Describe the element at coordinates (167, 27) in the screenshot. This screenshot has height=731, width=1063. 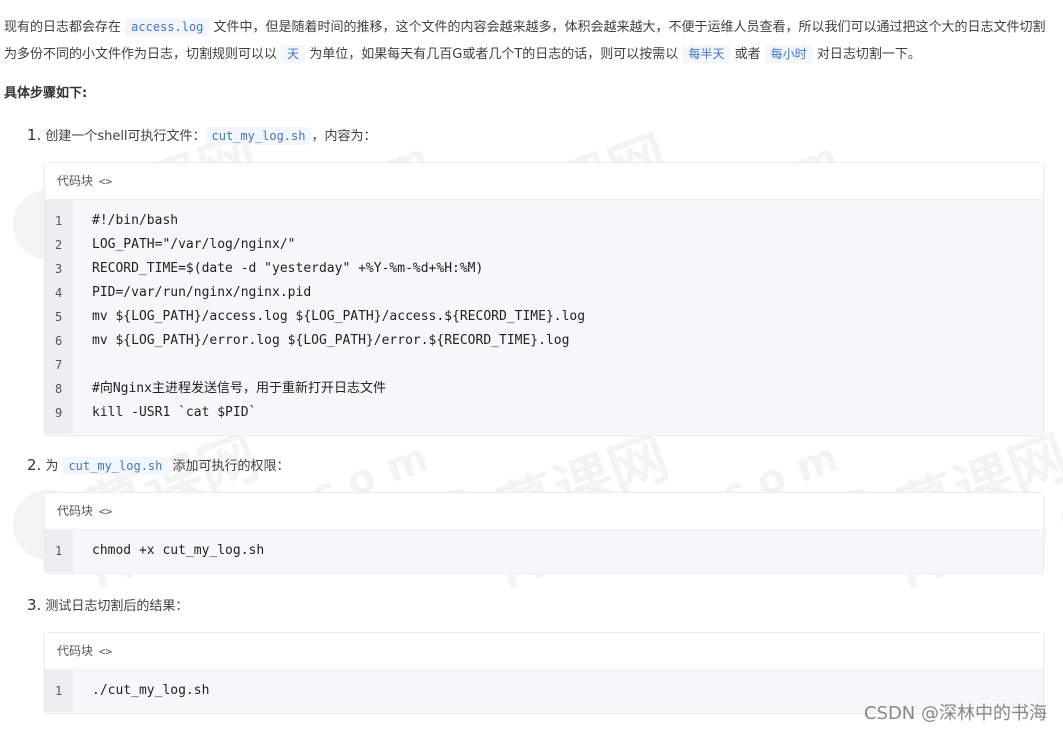
I see `inline-code: access.log` at that location.